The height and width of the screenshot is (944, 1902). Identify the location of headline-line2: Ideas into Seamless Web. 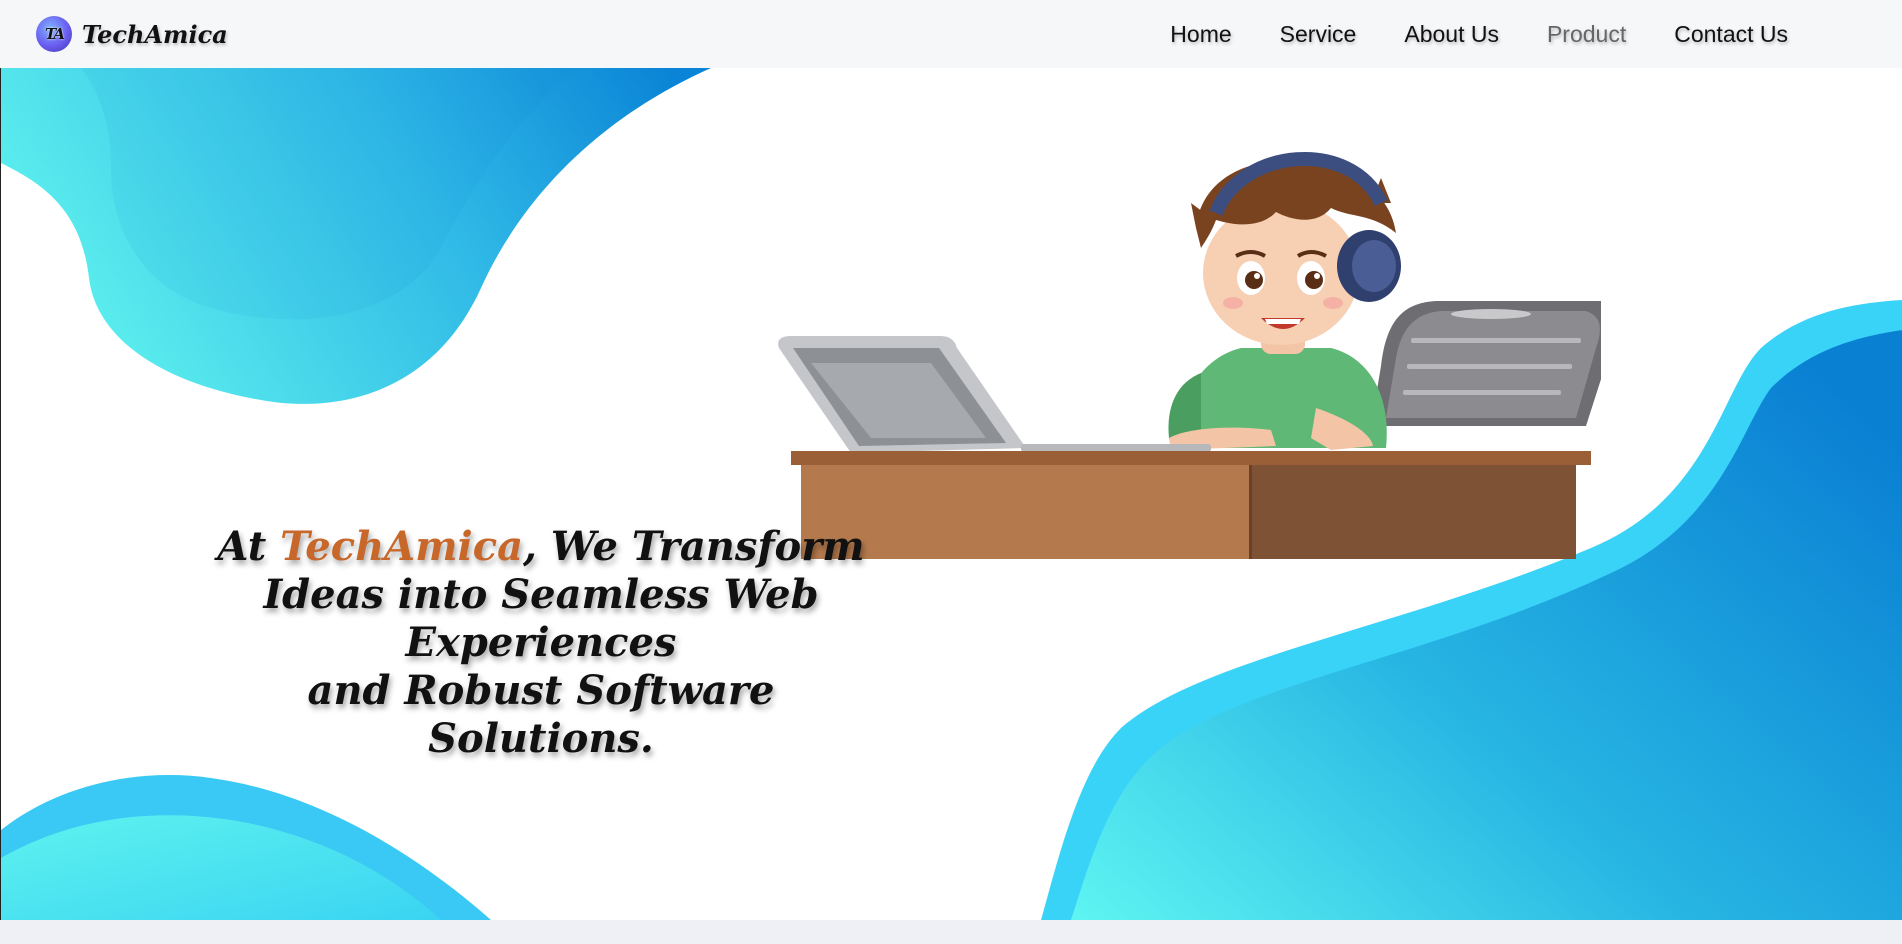
(541, 594).